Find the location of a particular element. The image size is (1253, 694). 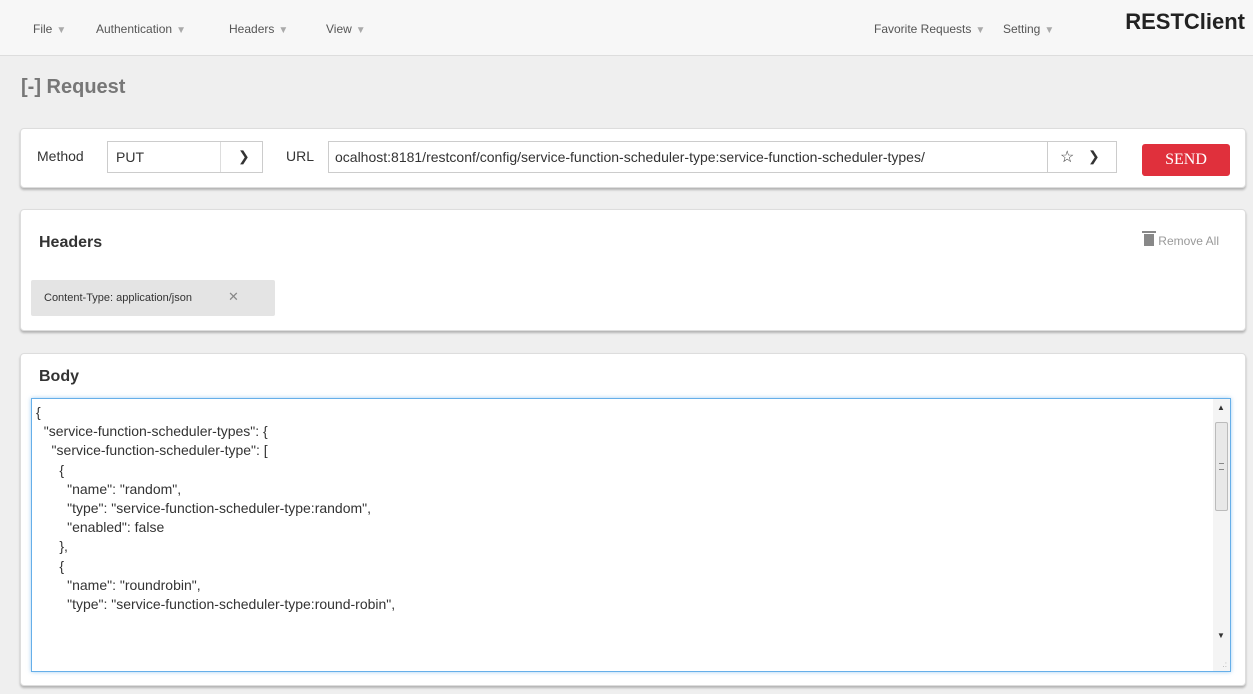

brand-title: RESTClient is located at coordinates (1185, 21).